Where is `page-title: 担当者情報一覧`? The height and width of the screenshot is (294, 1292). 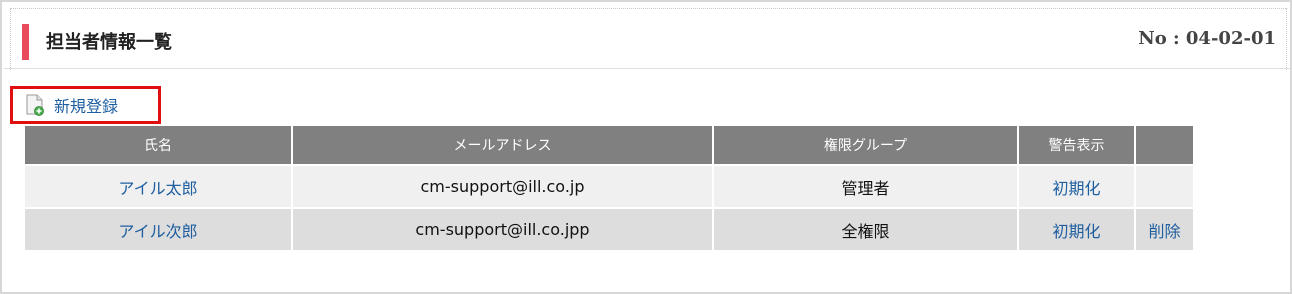 page-title: 担当者情報一覧 is located at coordinates (109, 42).